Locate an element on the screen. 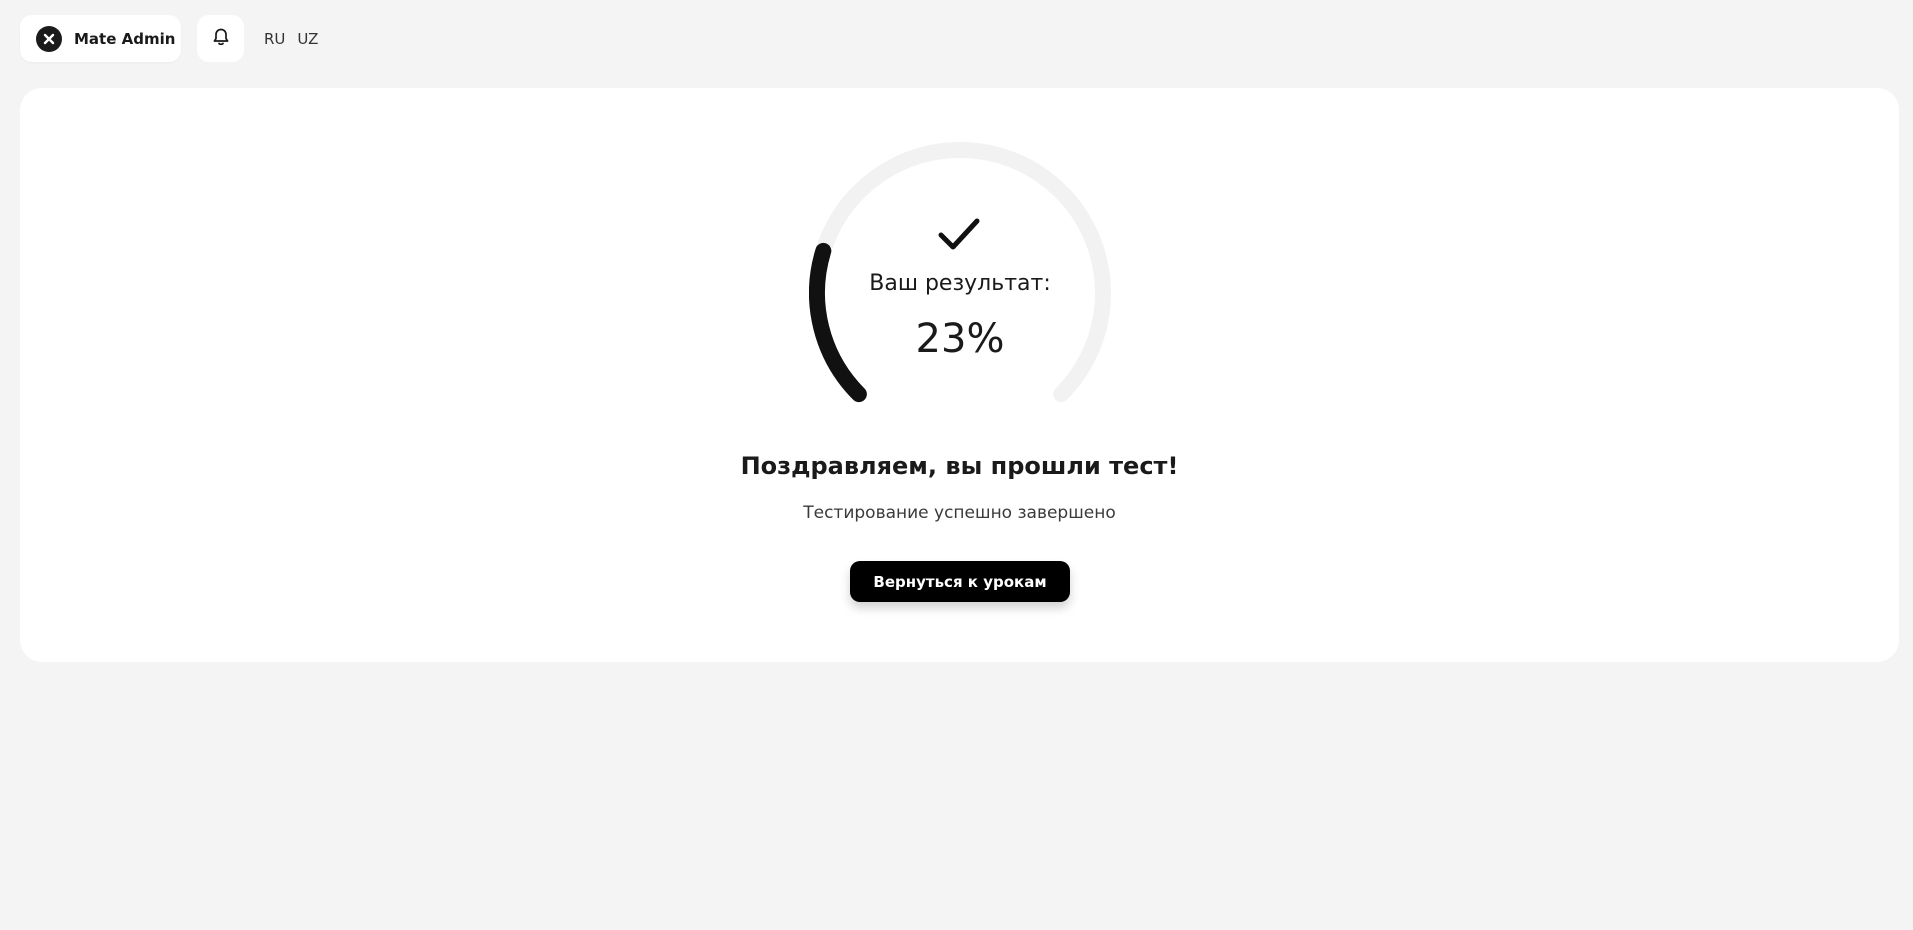  congrats-title: Поздравляем, вы прошли тест! is located at coordinates (959, 466).